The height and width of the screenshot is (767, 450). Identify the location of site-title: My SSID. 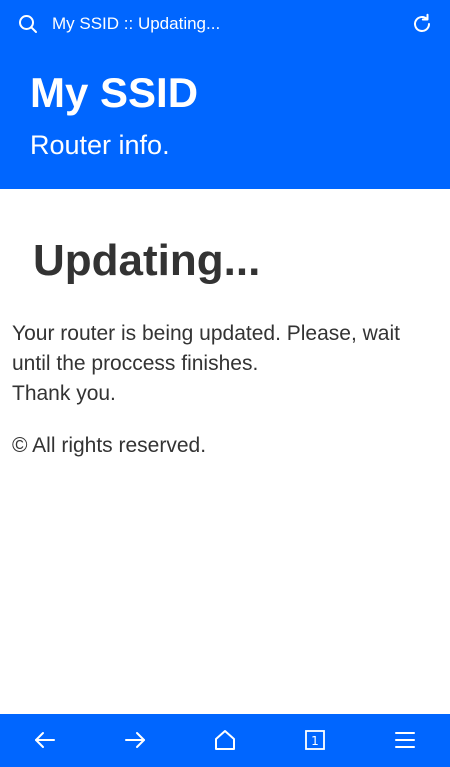
(114, 92).